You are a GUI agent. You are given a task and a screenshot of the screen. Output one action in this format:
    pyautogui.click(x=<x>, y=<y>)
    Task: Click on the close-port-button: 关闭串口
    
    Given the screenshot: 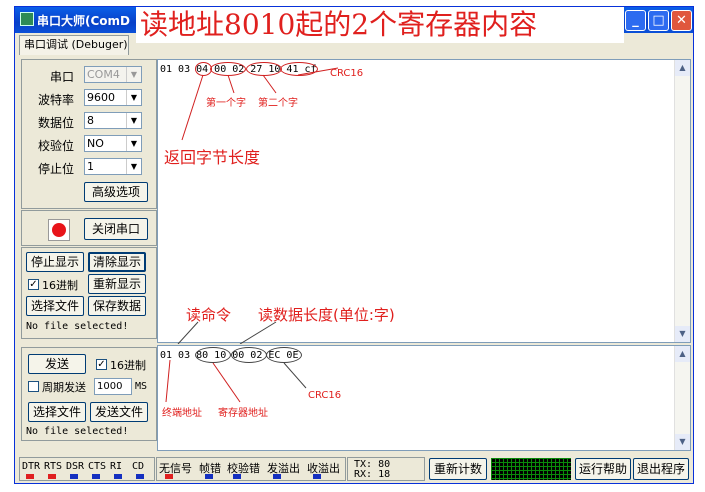 What is the action you would take?
    pyautogui.click(x=116, y=229)
    